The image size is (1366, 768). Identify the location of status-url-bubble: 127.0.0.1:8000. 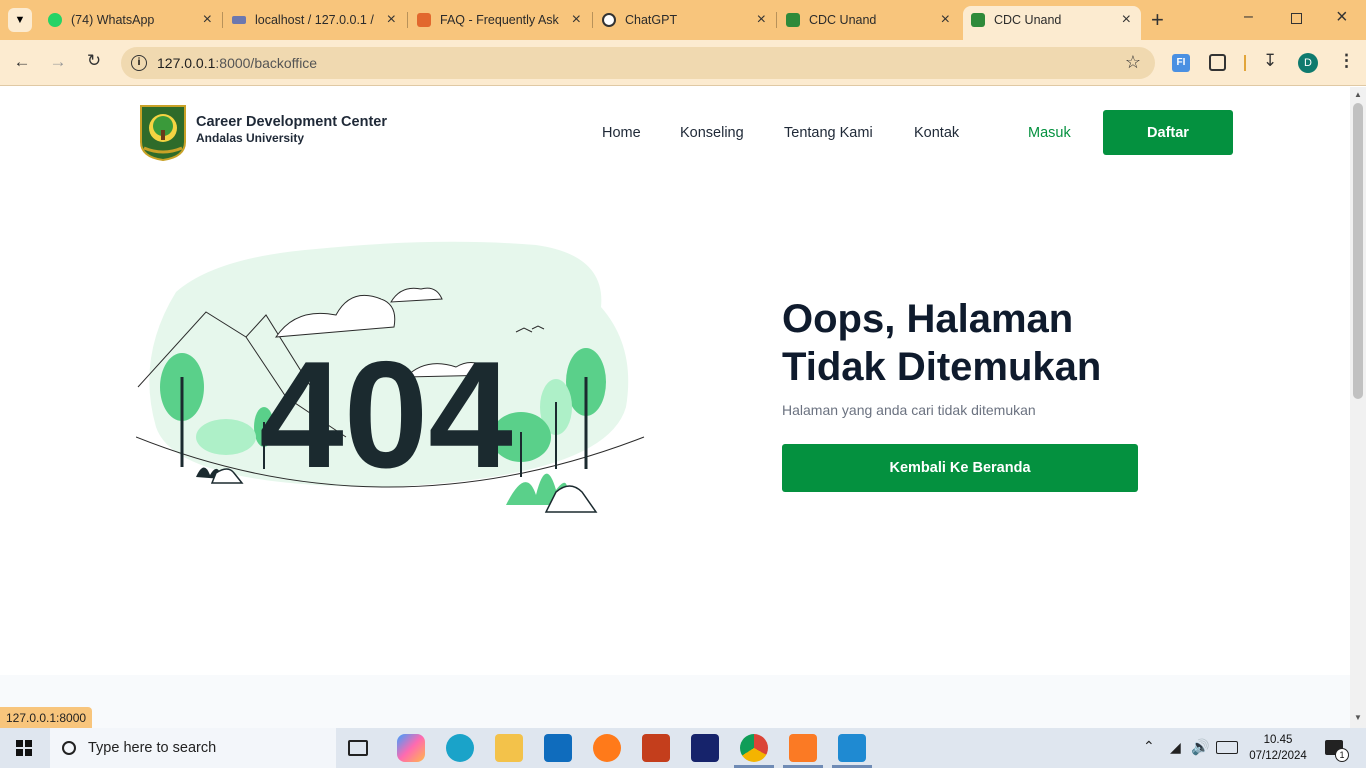
(46, 717).